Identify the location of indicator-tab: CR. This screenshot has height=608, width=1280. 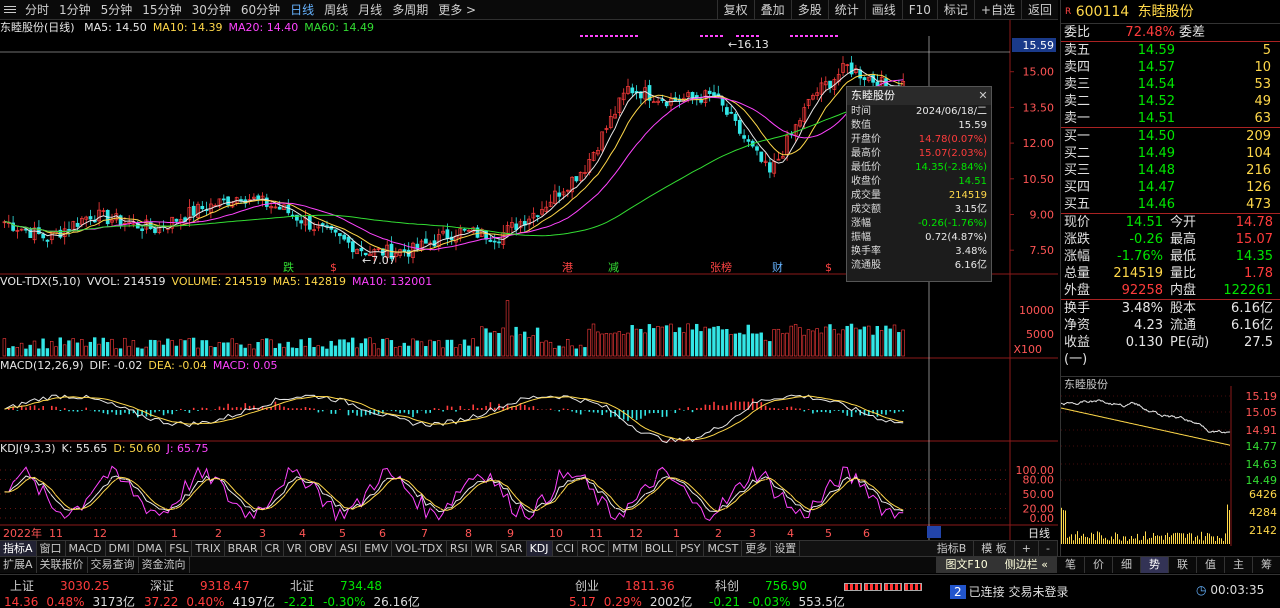
(273, 548).